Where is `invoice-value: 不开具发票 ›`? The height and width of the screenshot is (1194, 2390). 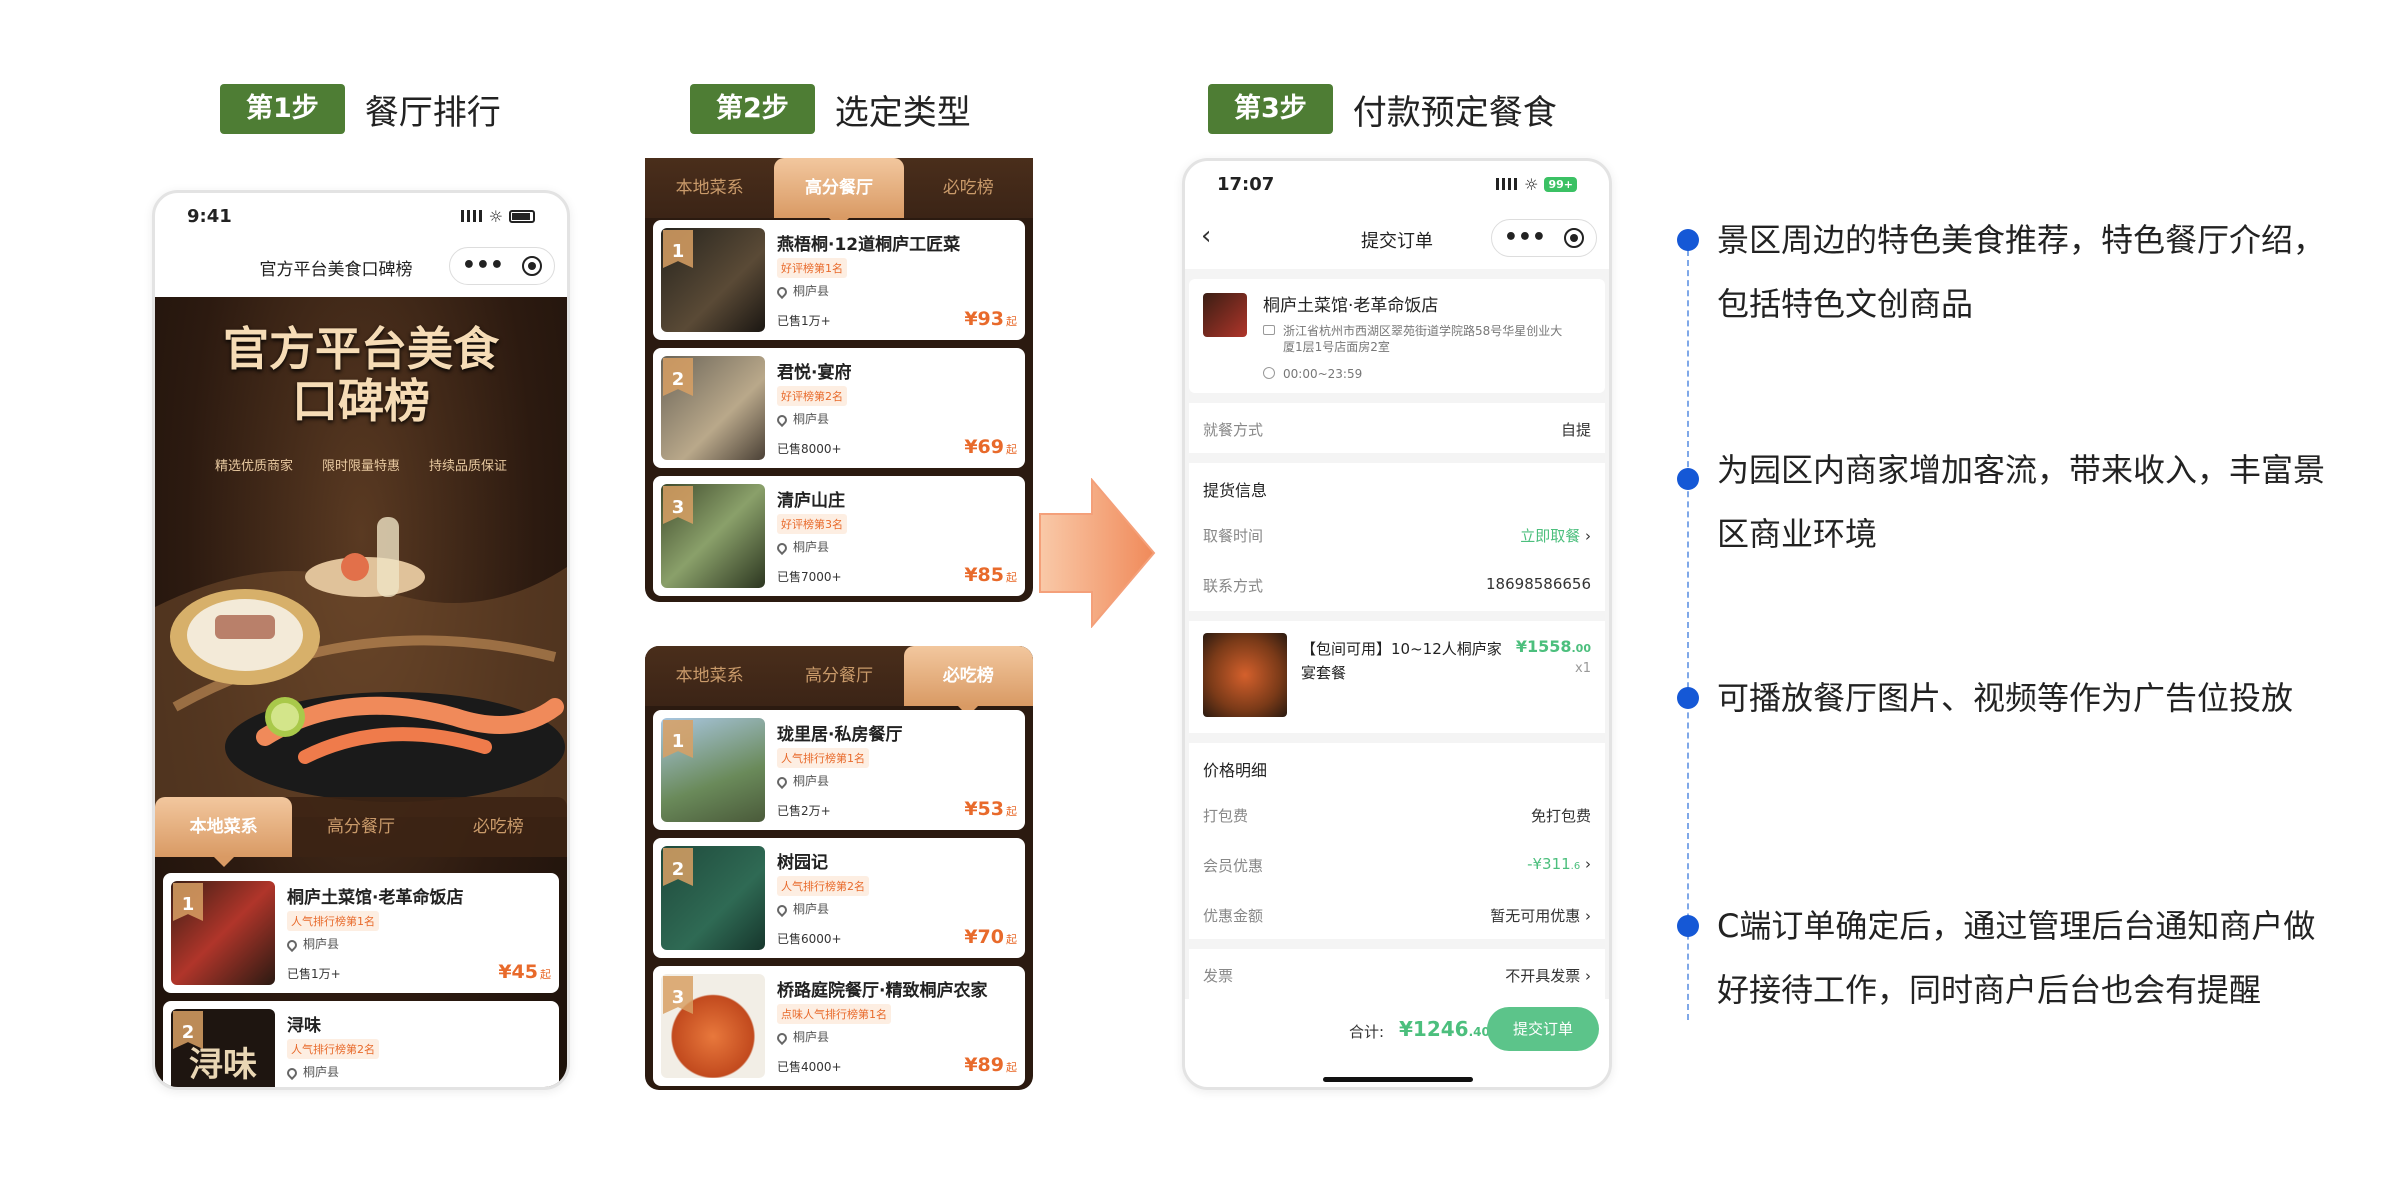
invoice-value: 不开具发票 › is located at coordinates (1548, 975).